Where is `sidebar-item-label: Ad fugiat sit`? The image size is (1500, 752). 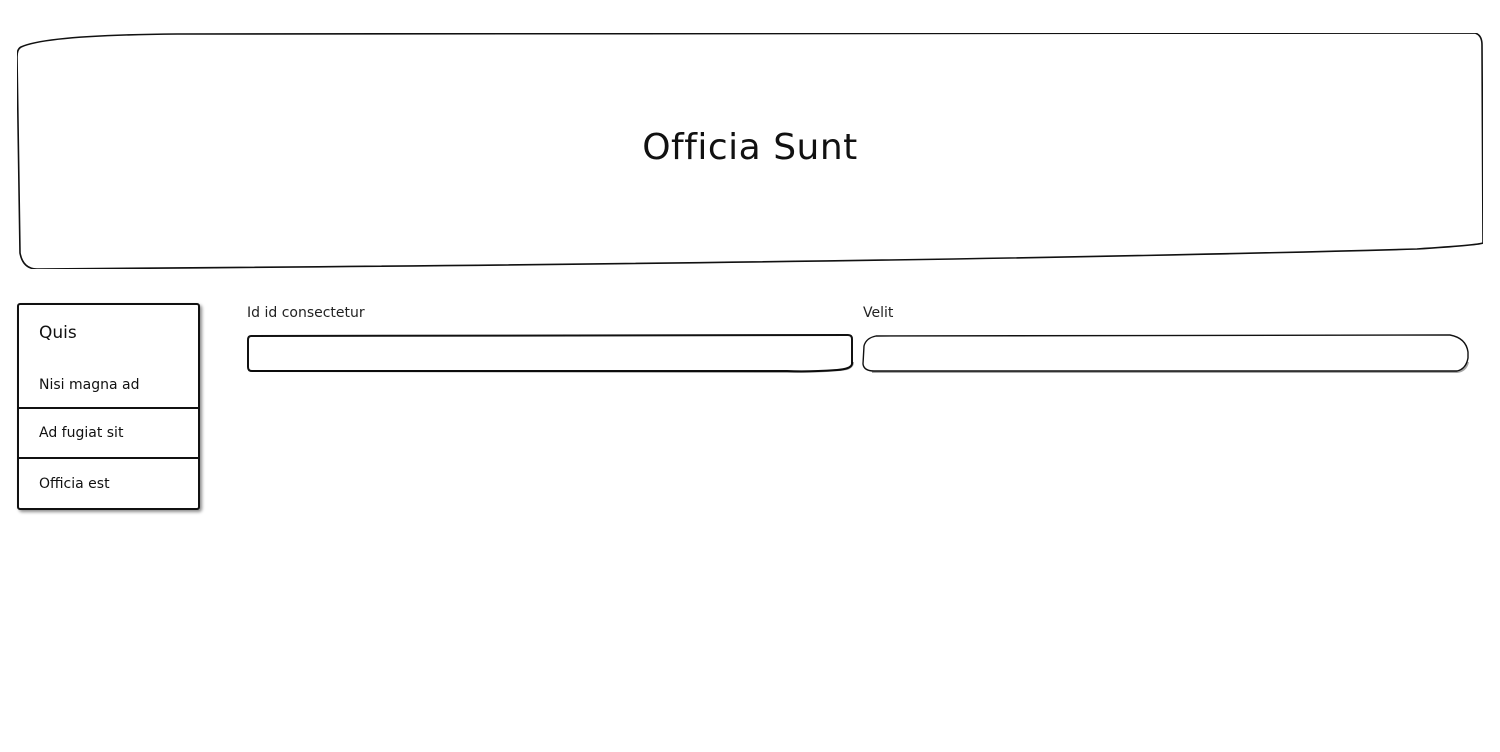 sidebar-item-label: Ad fugiat sit is located at coordinates (81, 433).